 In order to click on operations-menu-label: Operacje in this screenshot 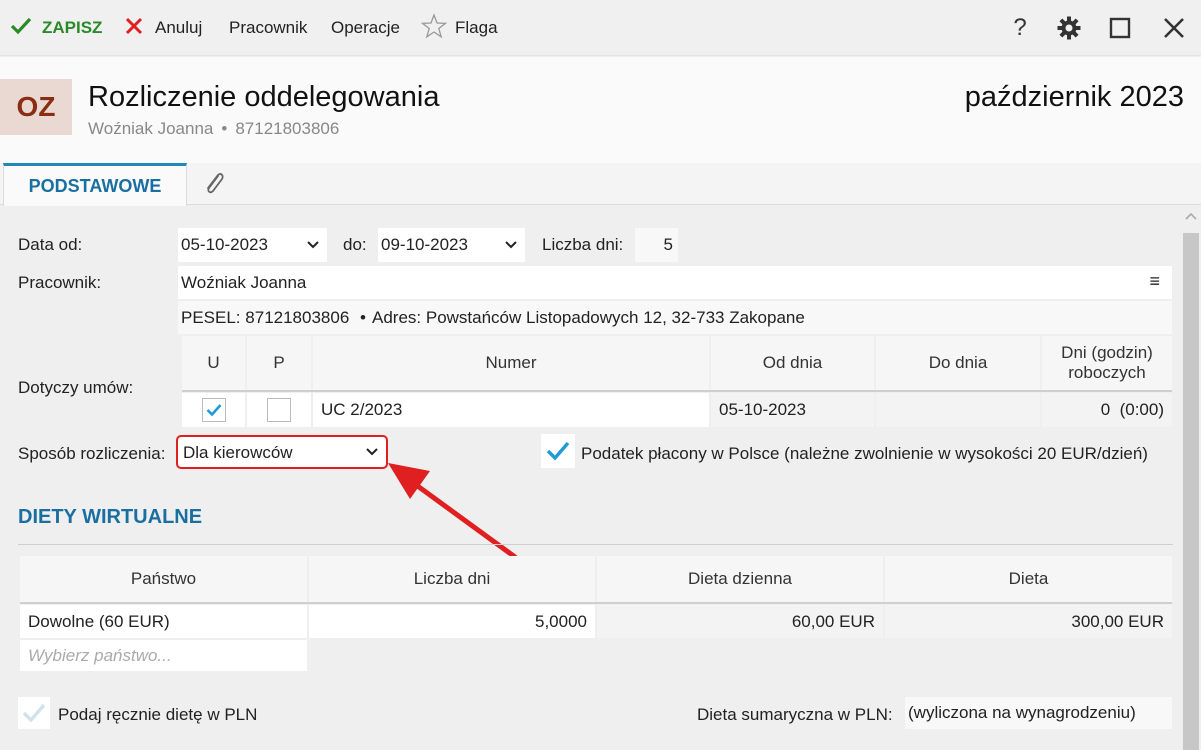, I will do `click(365, 27)`.